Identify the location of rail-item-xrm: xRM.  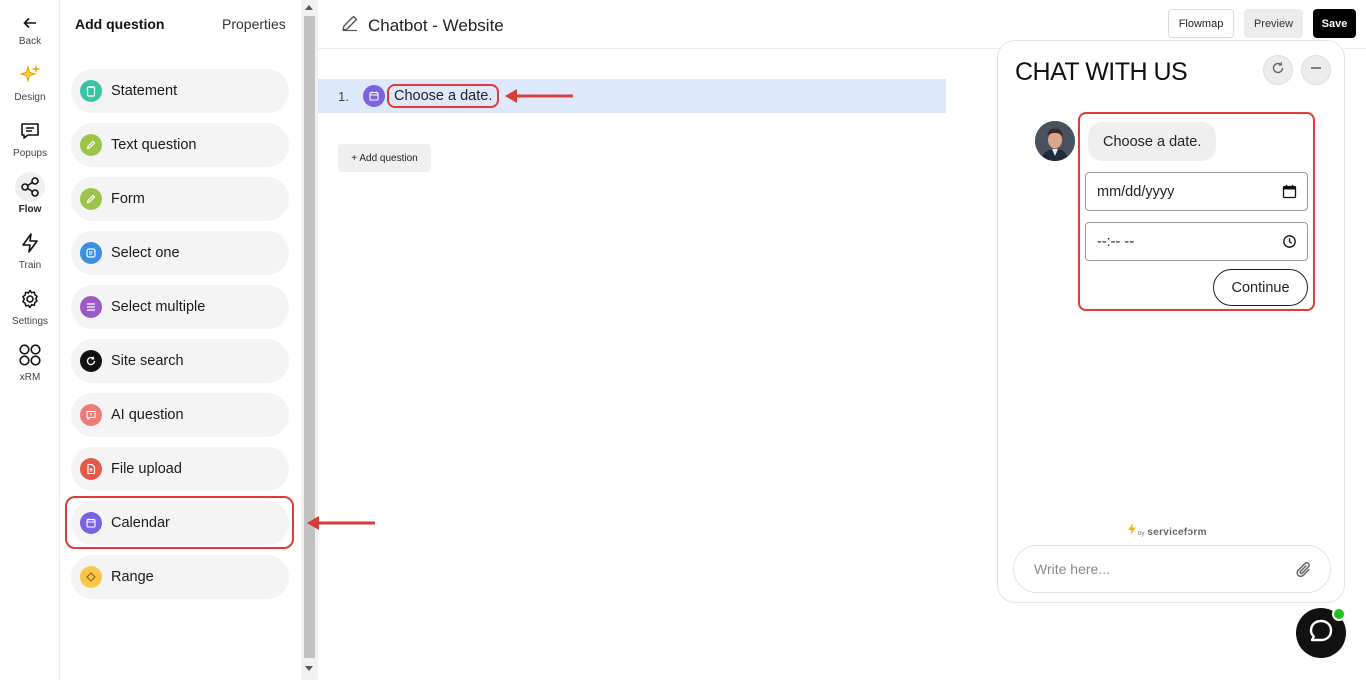
(30, 361).